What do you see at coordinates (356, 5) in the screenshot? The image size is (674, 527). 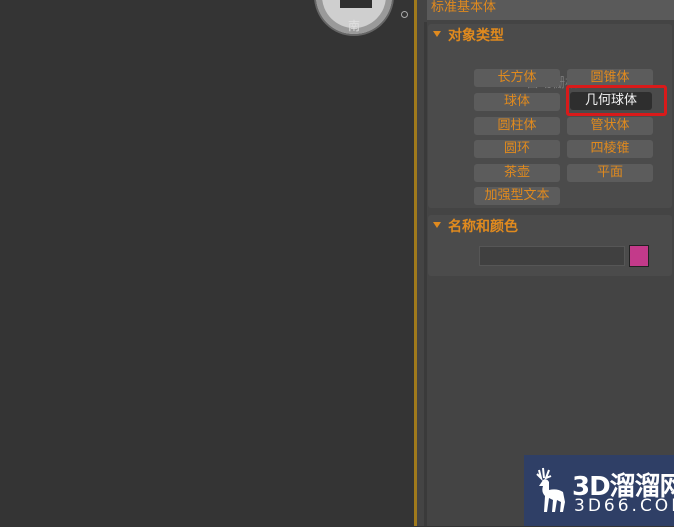 I see `viewcube-icon` at bounding box center [356, 5].